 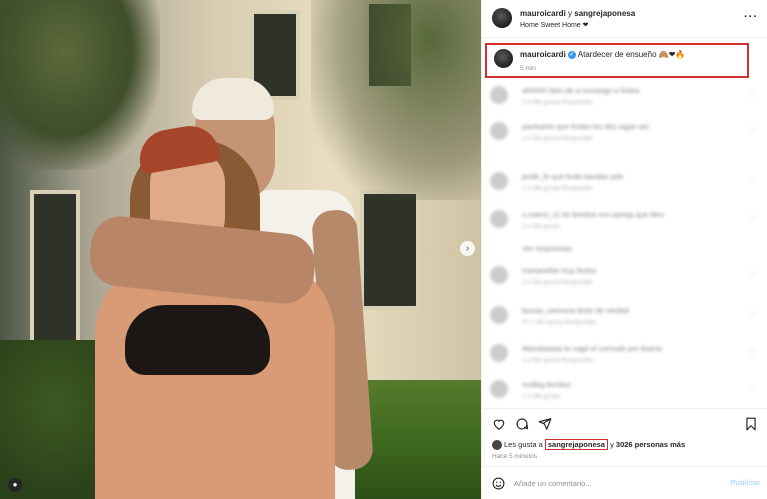 What do you see at coordinates (581, 90) in the screenshot?
I see `comment-text: ahhhhh bien de a noviazgo a lindos` at bounding box center [581, 90].